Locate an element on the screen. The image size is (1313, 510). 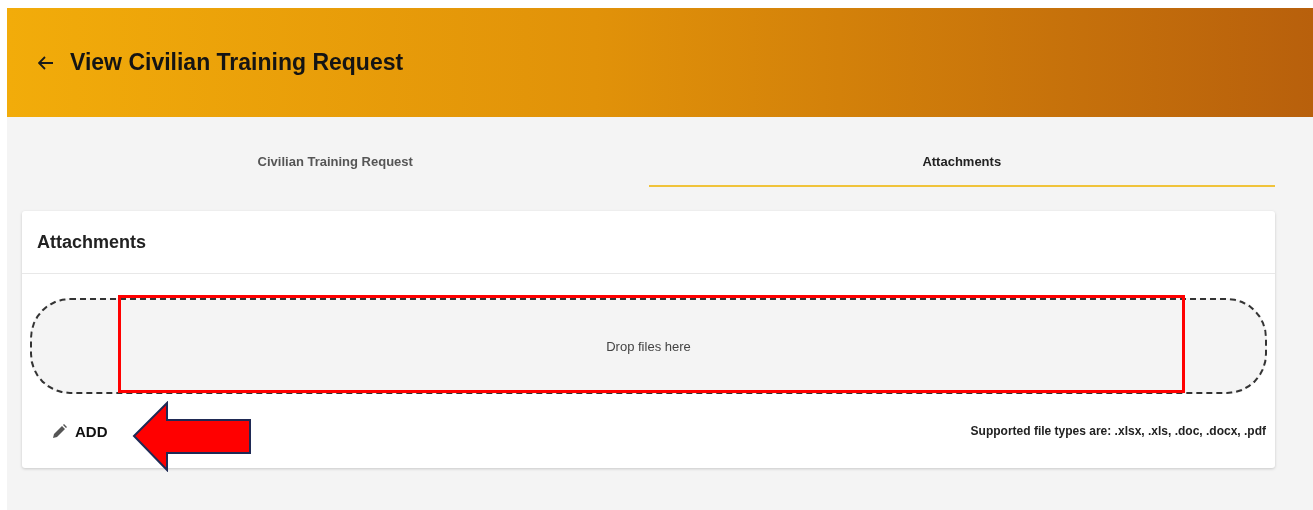
pencil-icon is located at coordinates (59, 431).